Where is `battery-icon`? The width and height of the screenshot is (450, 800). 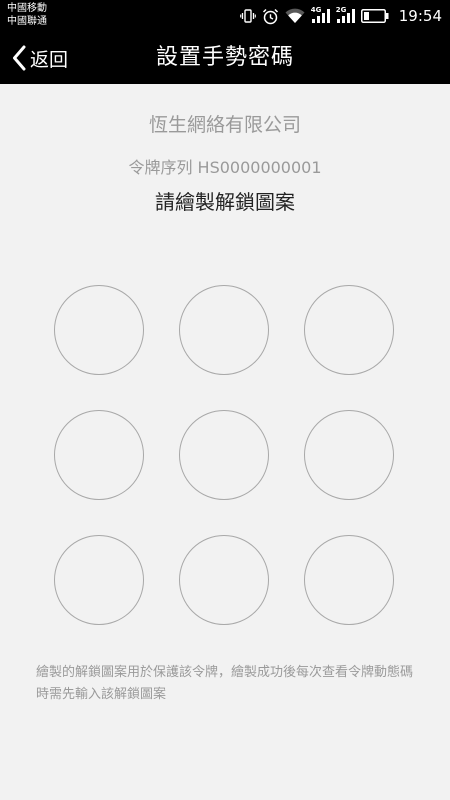 battery-icon is located at coordinates (374, 16).